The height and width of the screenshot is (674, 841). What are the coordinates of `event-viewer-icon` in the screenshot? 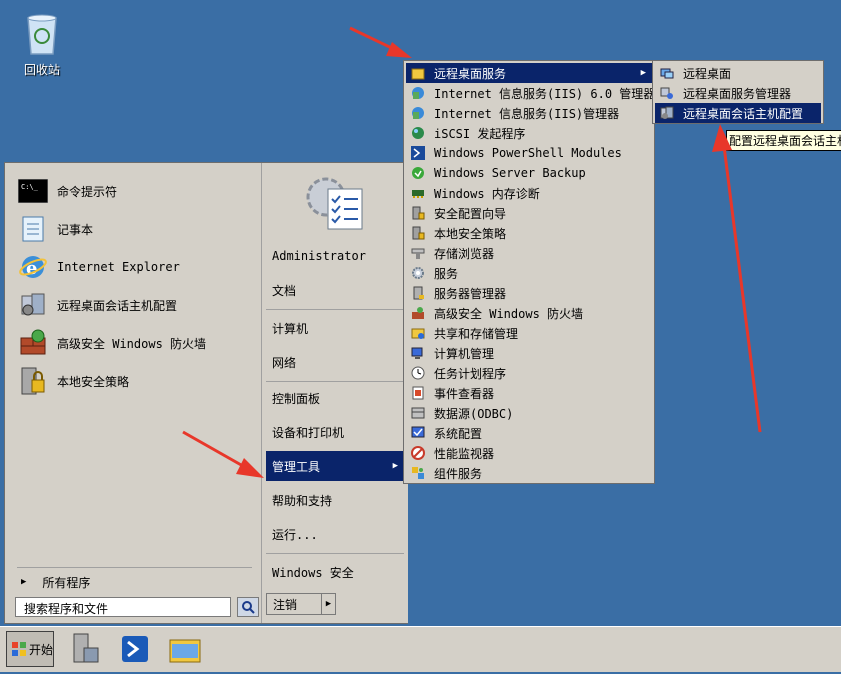 It's located at (418, 393).